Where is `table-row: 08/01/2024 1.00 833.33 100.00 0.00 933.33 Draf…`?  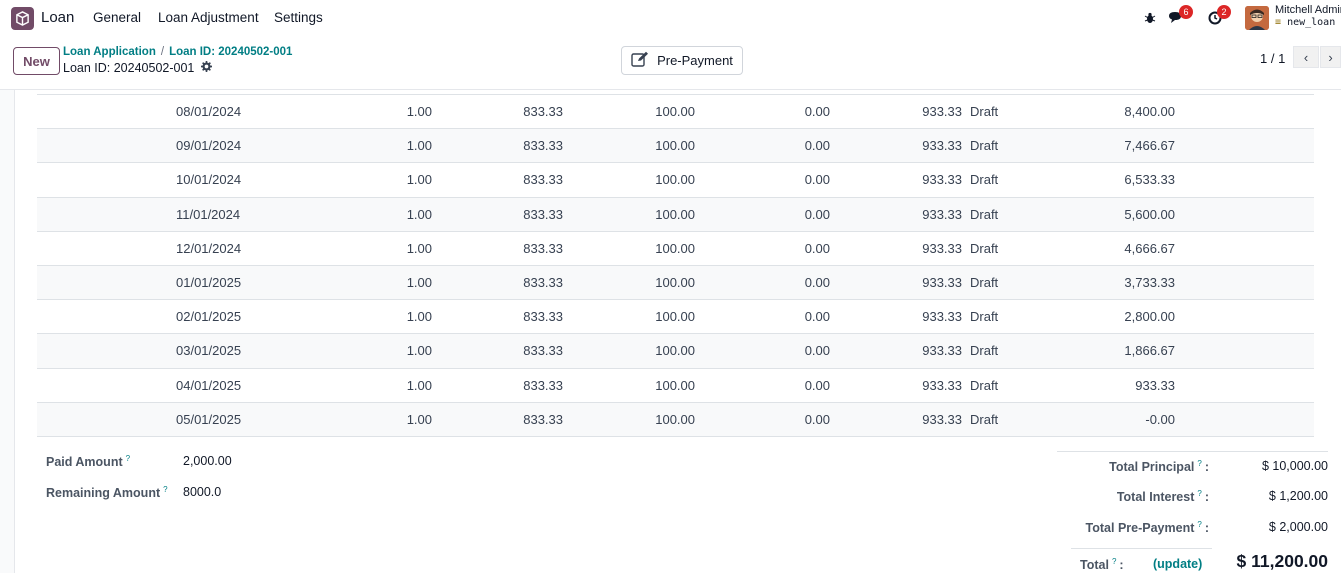
table-row: 08/01/2024 1.00 833.33 100.00 0.00 933.33 Draf… is located at coordinates (675, 112).